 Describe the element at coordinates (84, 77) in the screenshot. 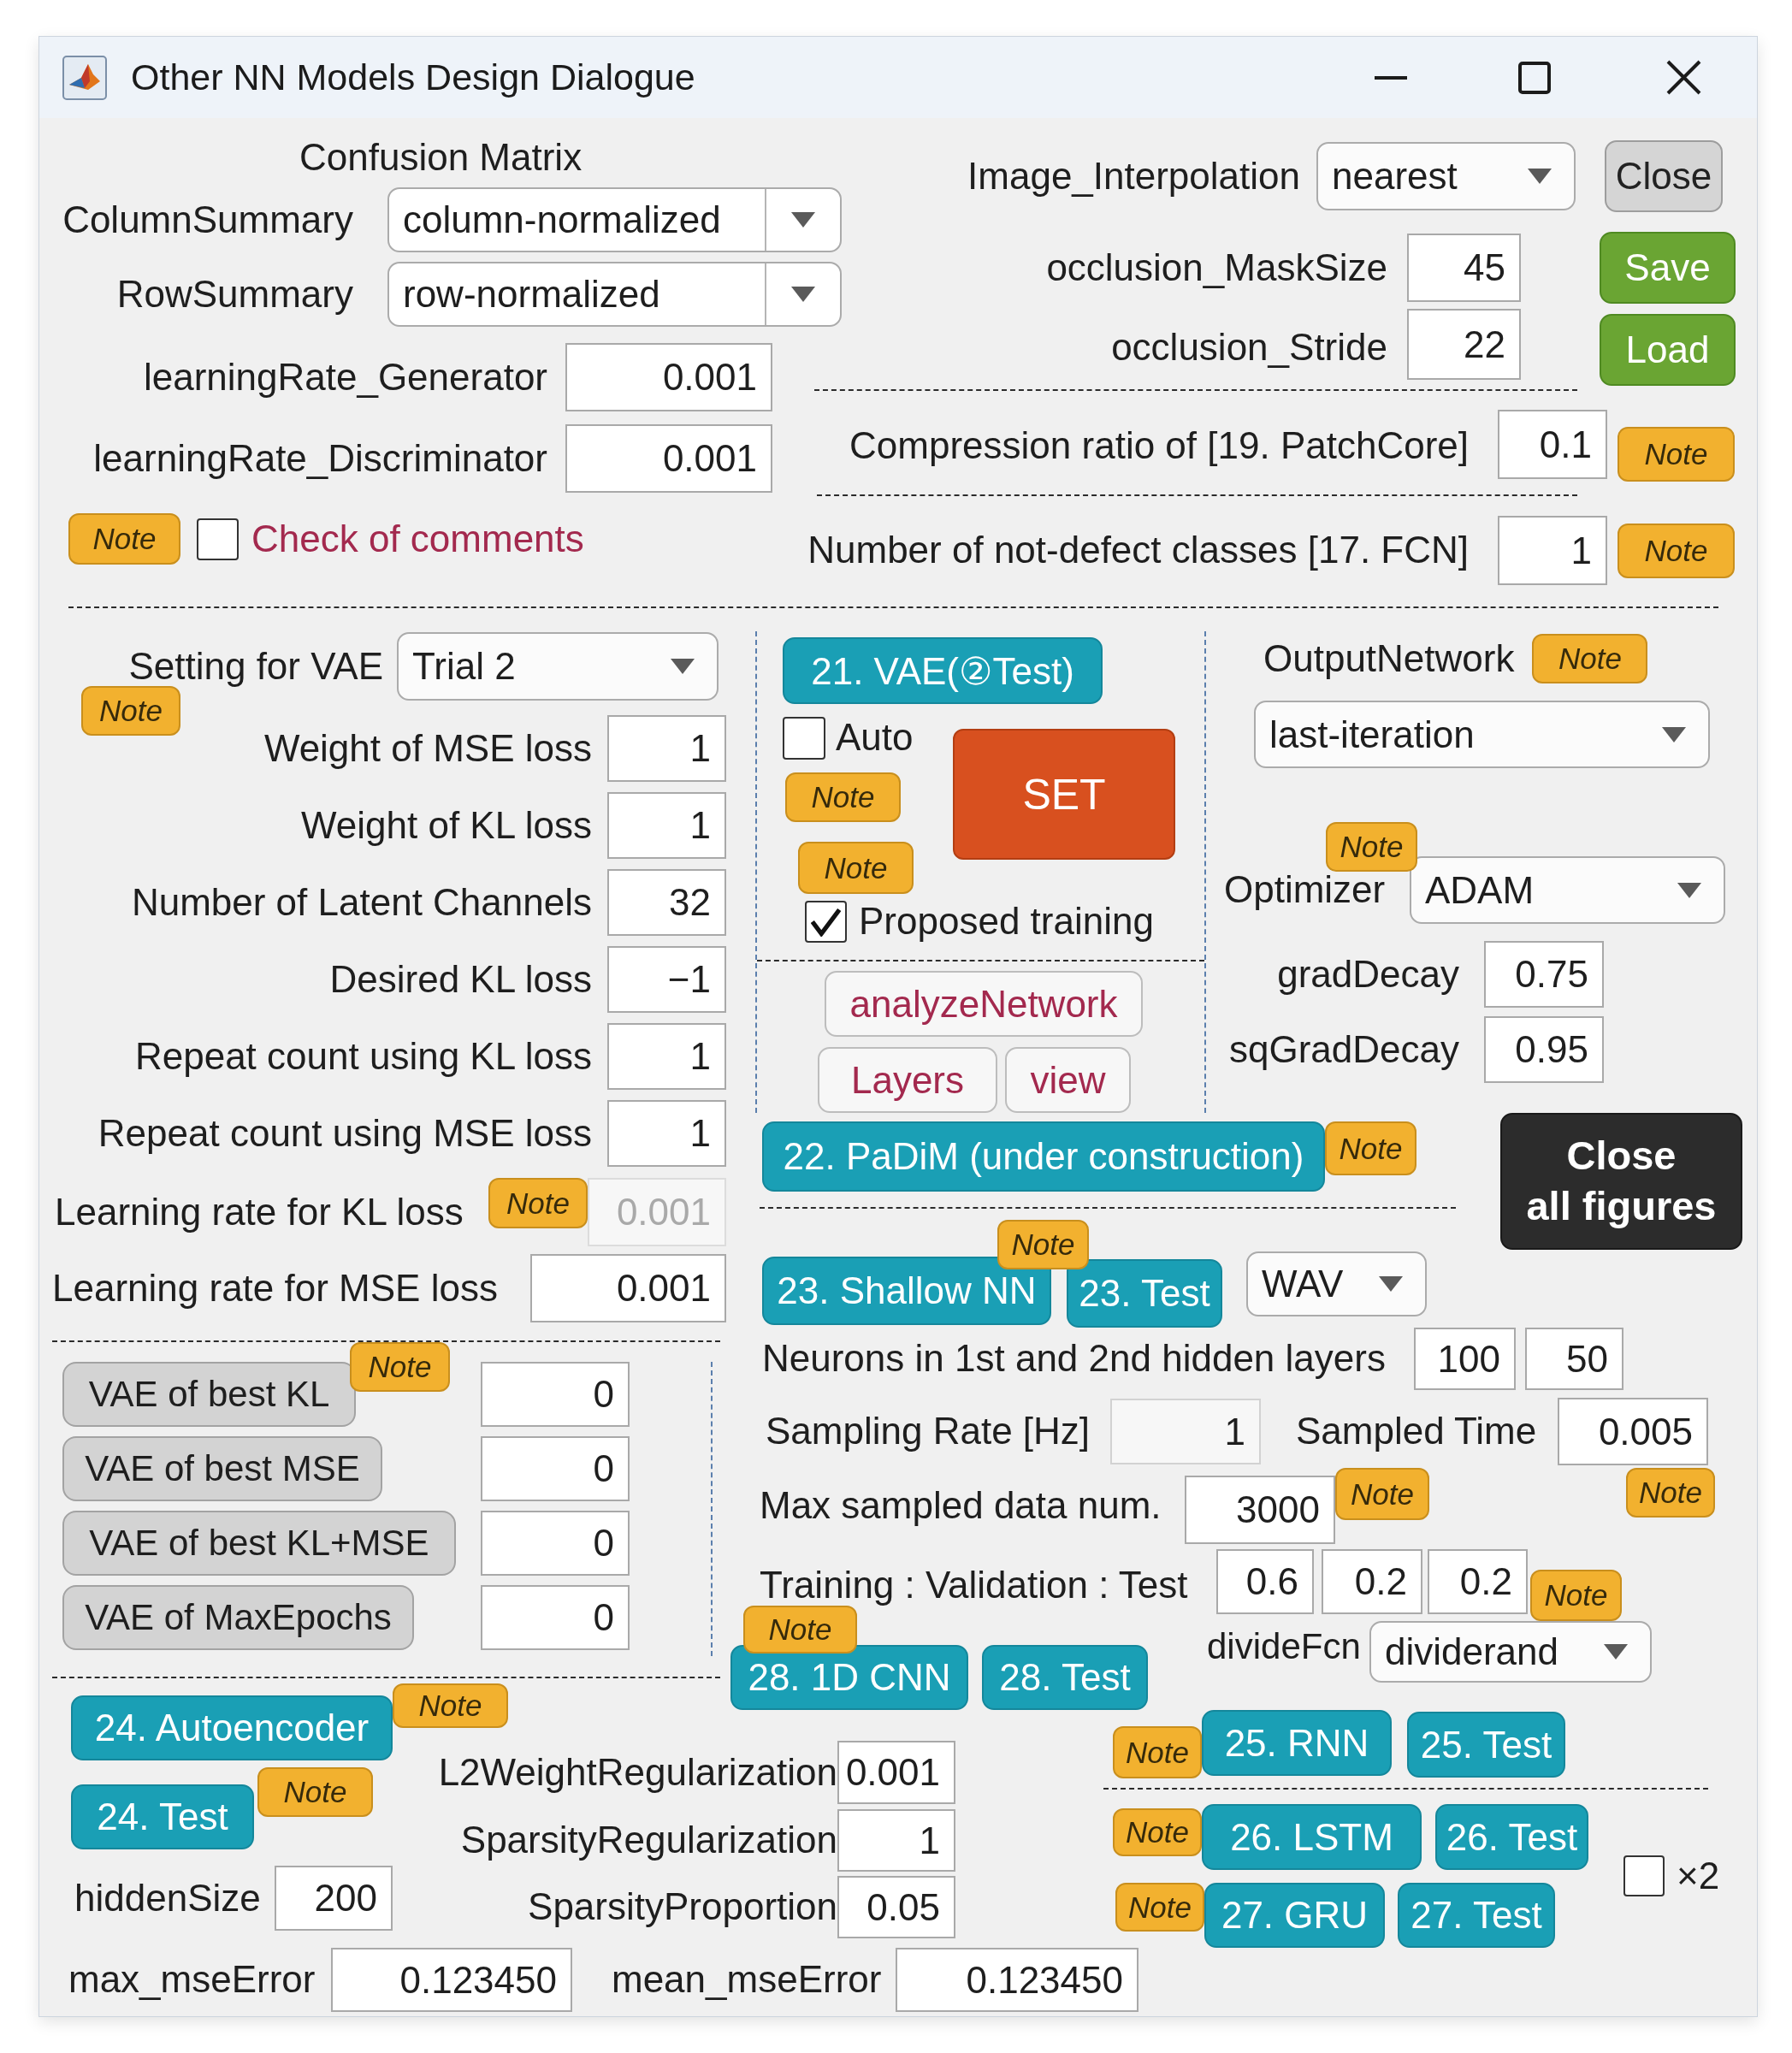

I see `peak-logo-icon` at that location.